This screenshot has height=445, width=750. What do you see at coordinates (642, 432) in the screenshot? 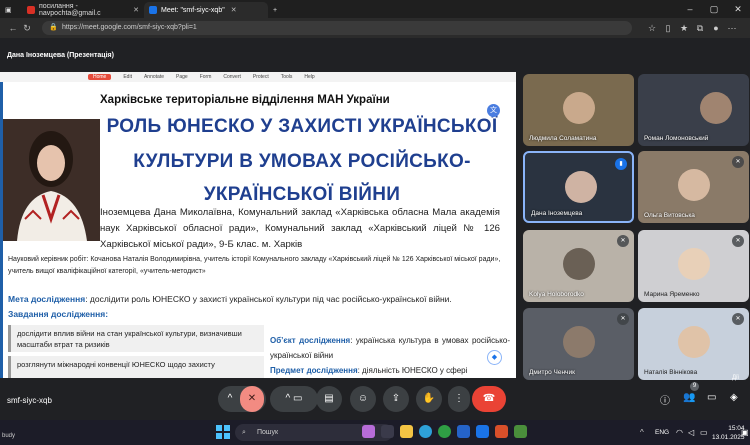
I see `tray-chevron-icon: ^` at bounding box center [642, 432].